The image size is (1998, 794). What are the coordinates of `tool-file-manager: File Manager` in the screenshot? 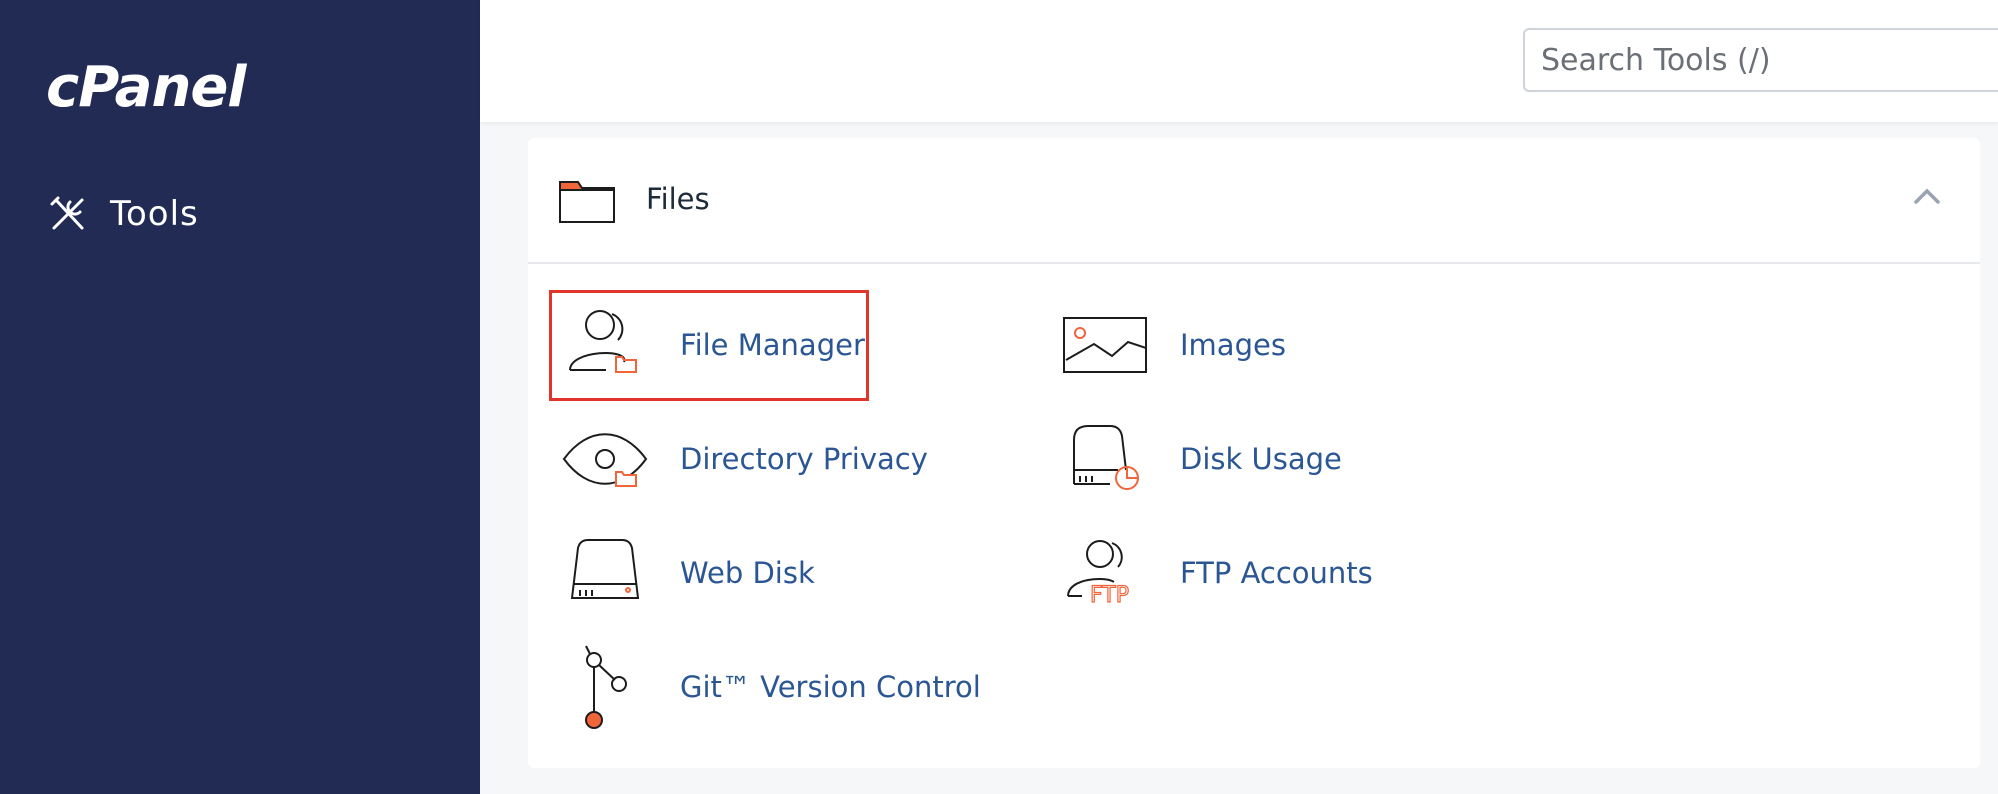 It's located at (712, 345).